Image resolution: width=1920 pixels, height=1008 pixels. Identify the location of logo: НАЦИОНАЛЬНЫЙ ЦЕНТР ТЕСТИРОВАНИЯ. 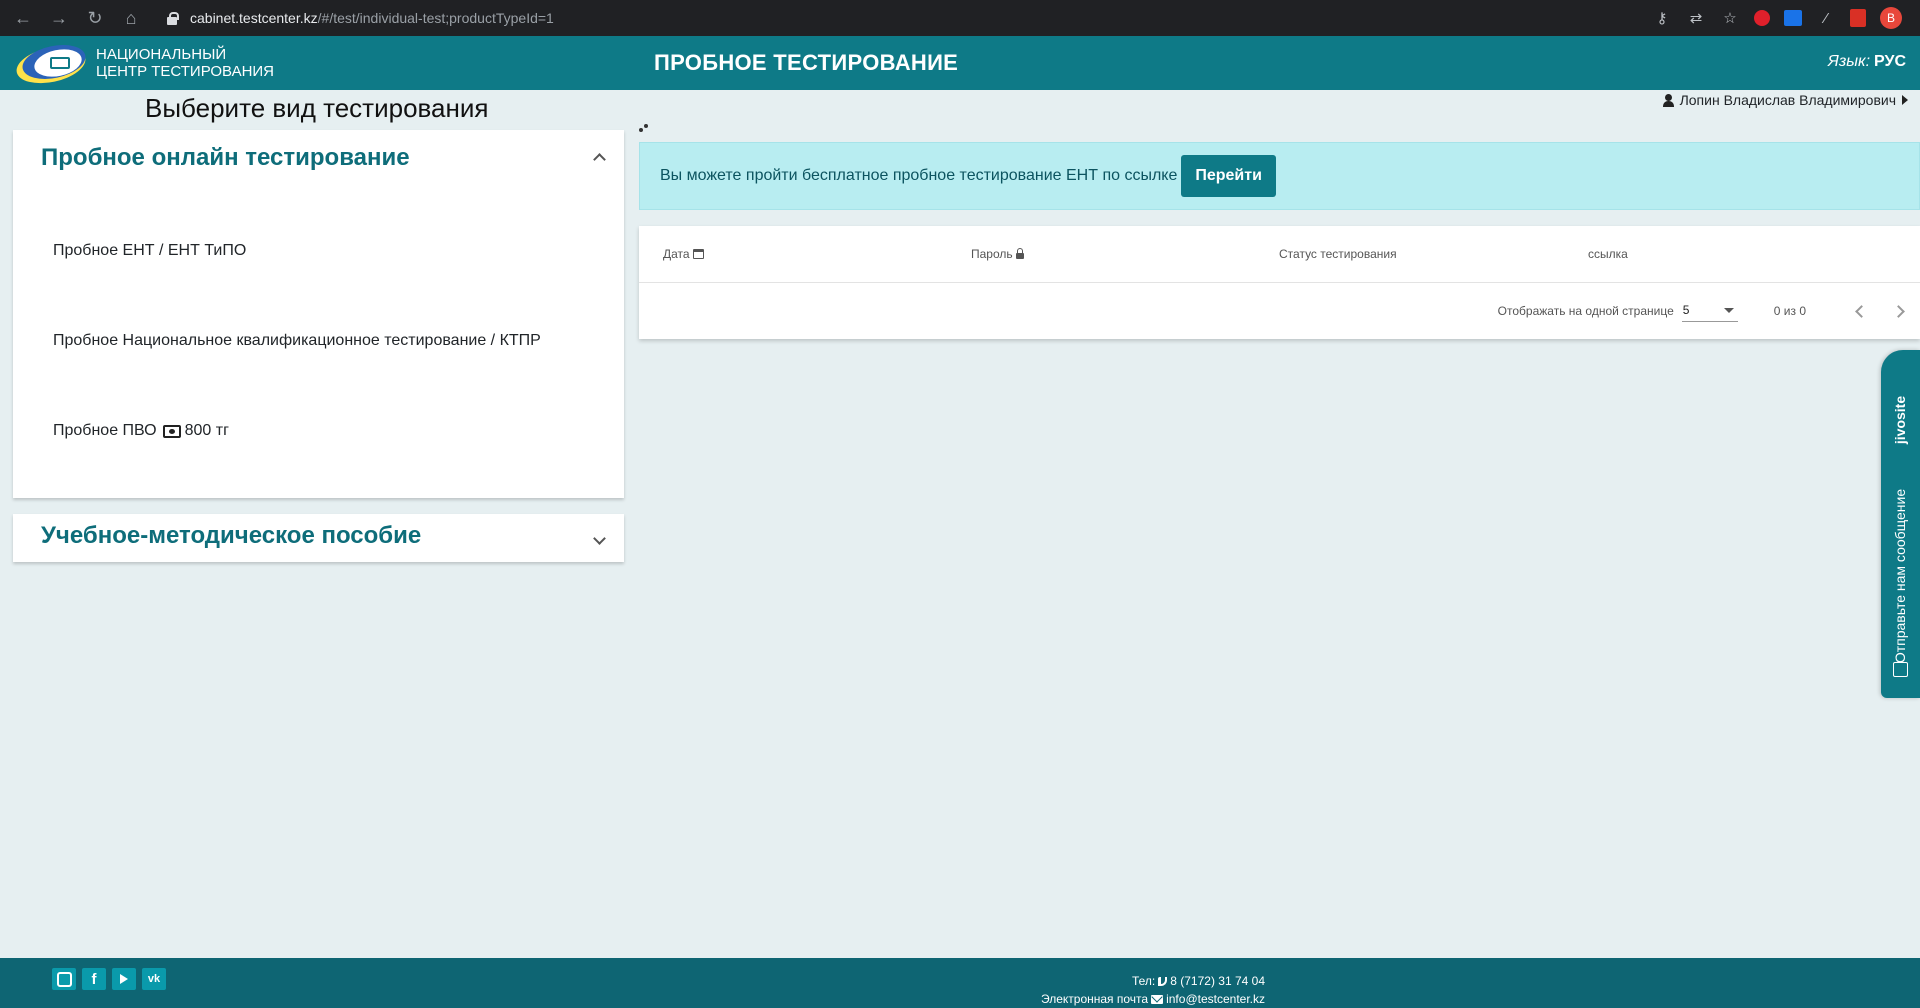
(143, 64).